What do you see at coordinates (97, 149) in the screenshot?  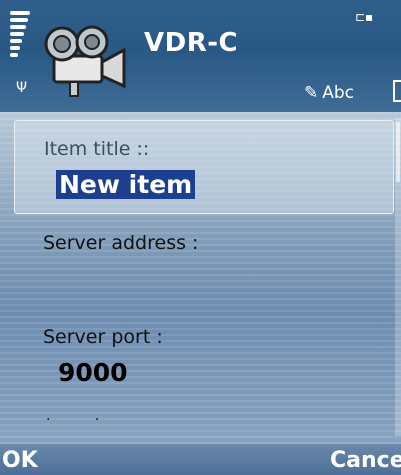 I see `item-title-label: Item title ::` at bounding box center [97, 149].